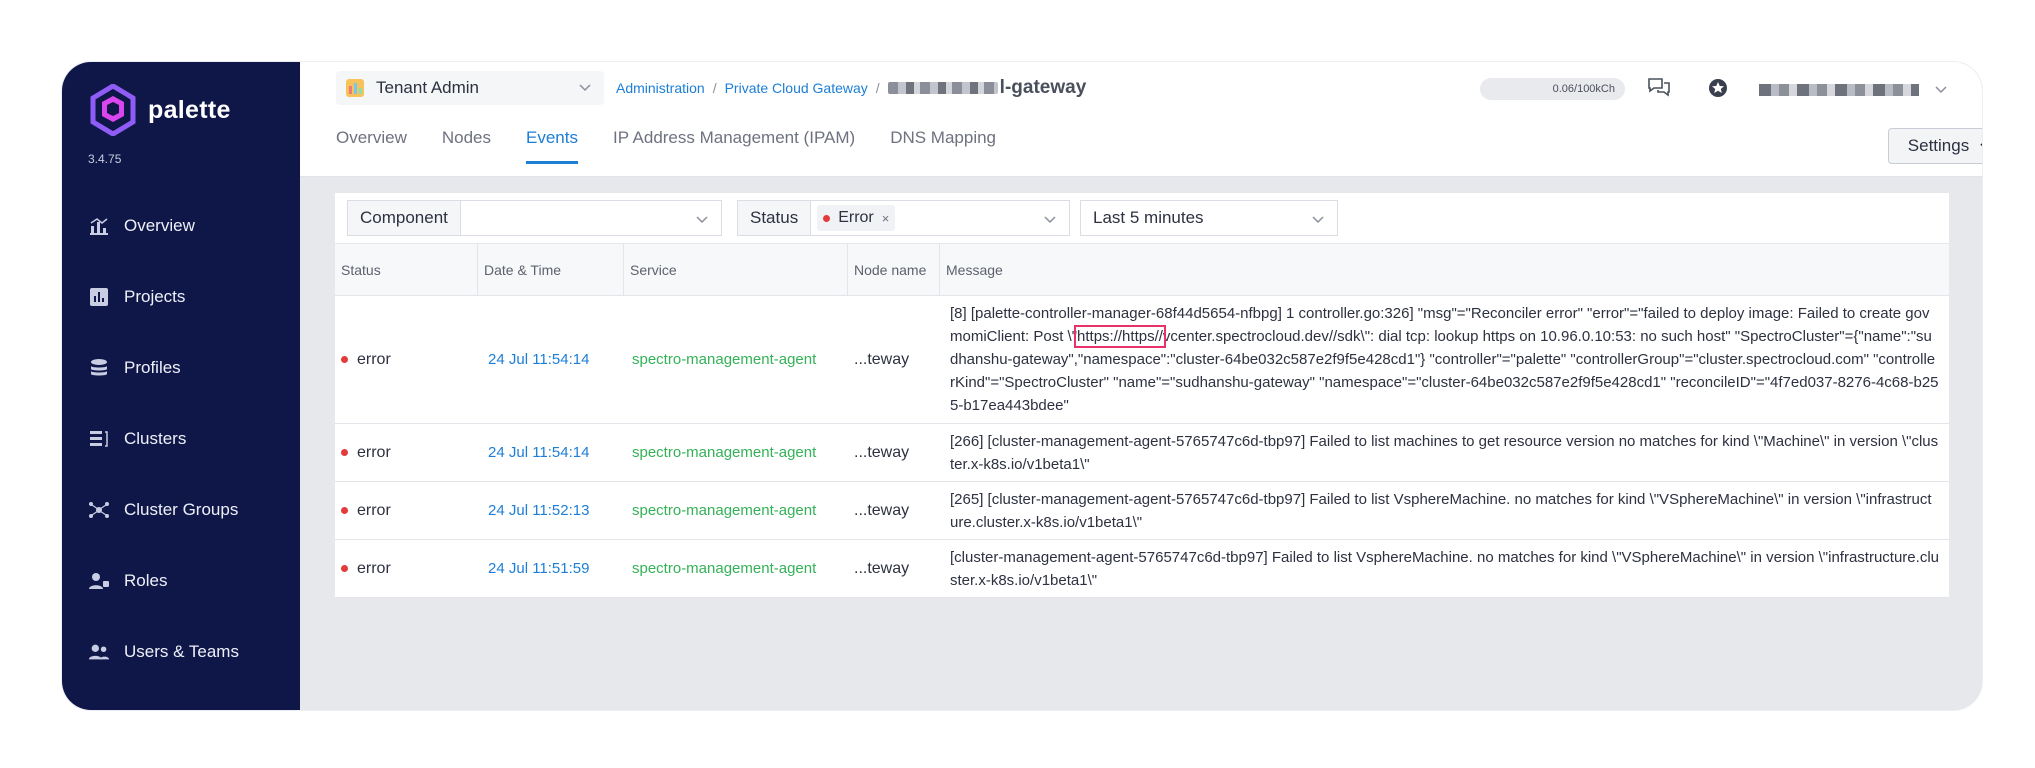 This screenshot has width=2035, height=768. Describe the element at coordinates (1718, 88) in the screenshot. I see `star-badge-icon` at that location.